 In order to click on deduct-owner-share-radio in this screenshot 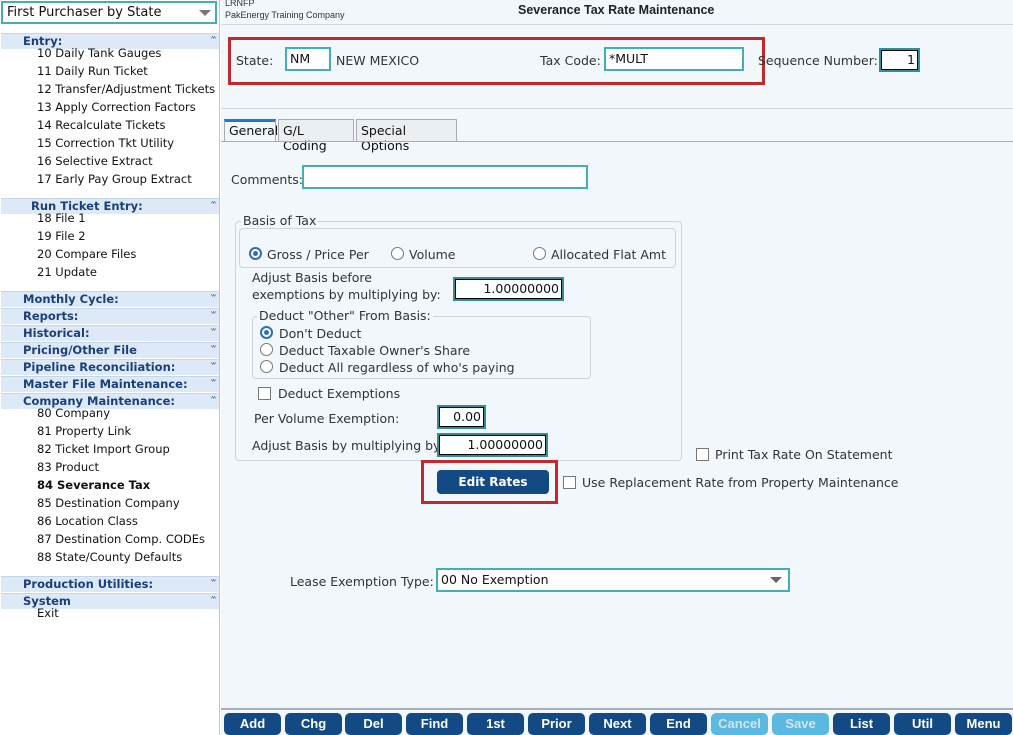, I will do `click(266, 349)`.